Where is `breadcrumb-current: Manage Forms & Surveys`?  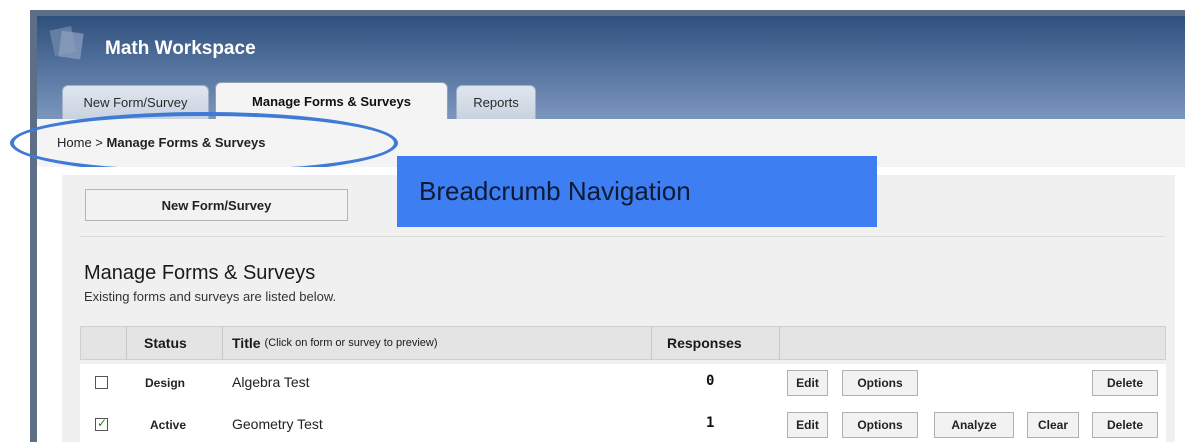
breadcrumb-current: Manage Forms & Surveys is located at coordinates (186, 142).